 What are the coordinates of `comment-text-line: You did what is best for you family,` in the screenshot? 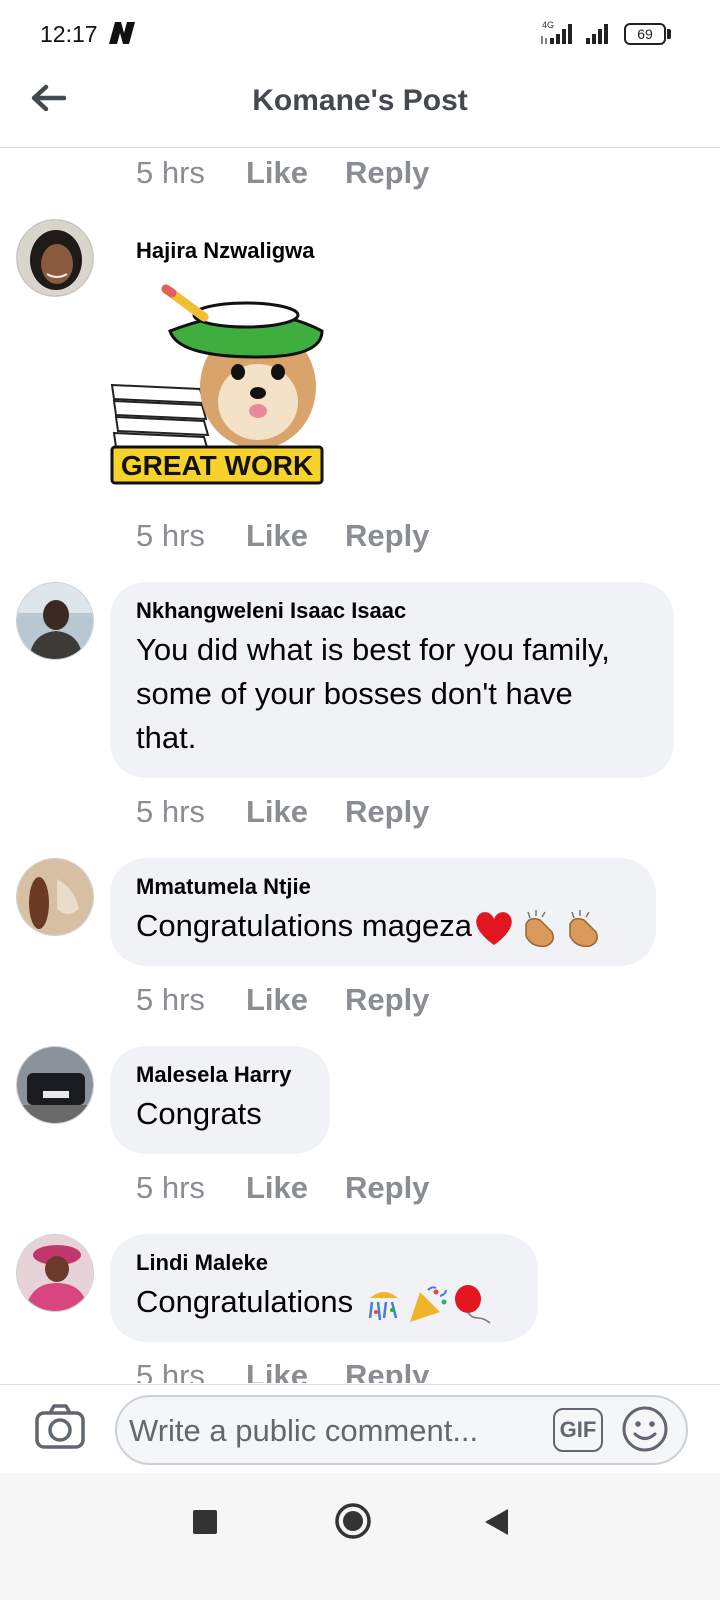 It's located at (373, 649).